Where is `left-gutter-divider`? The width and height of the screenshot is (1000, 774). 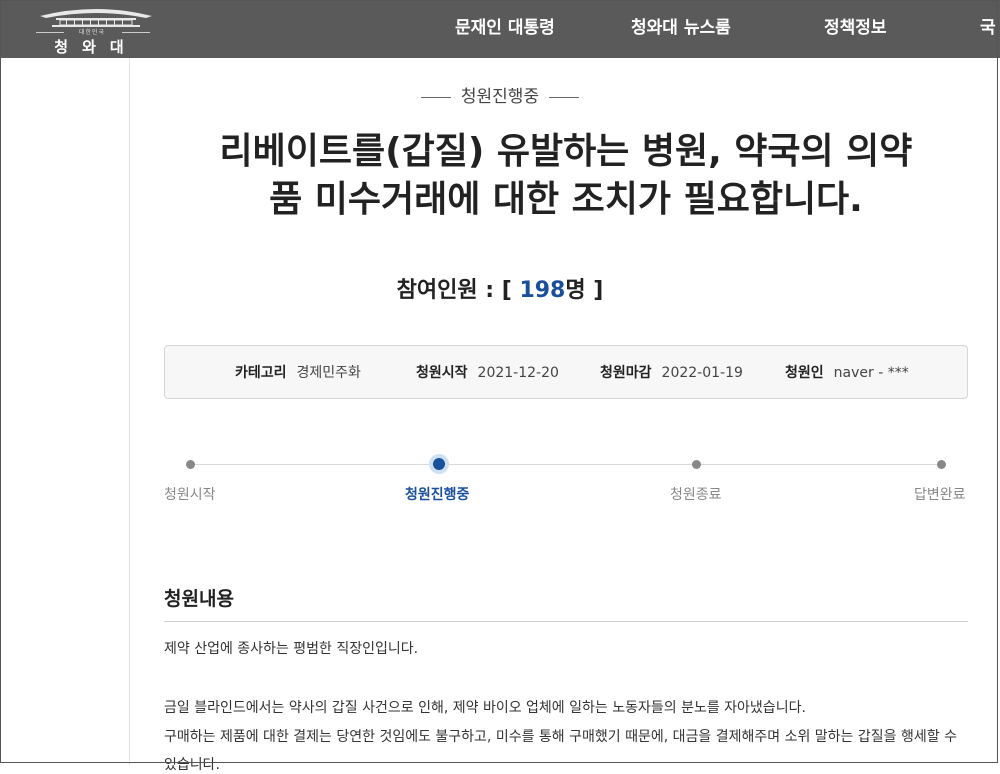
left-gutter-divider is located at coordinates (129, 411).